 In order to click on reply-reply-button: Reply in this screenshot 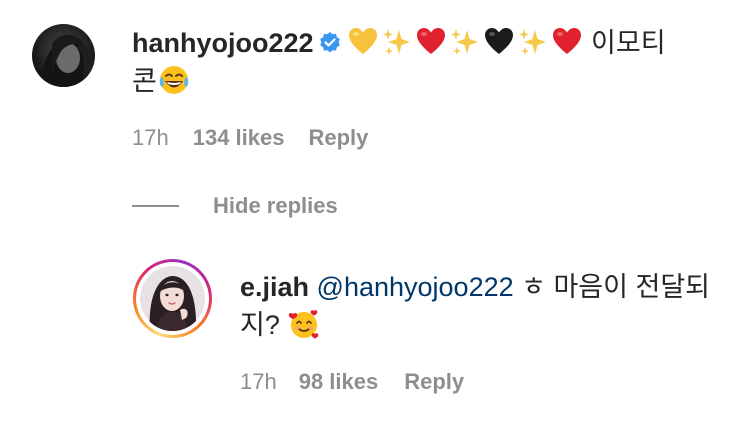, I will do `click(434, 382)`.